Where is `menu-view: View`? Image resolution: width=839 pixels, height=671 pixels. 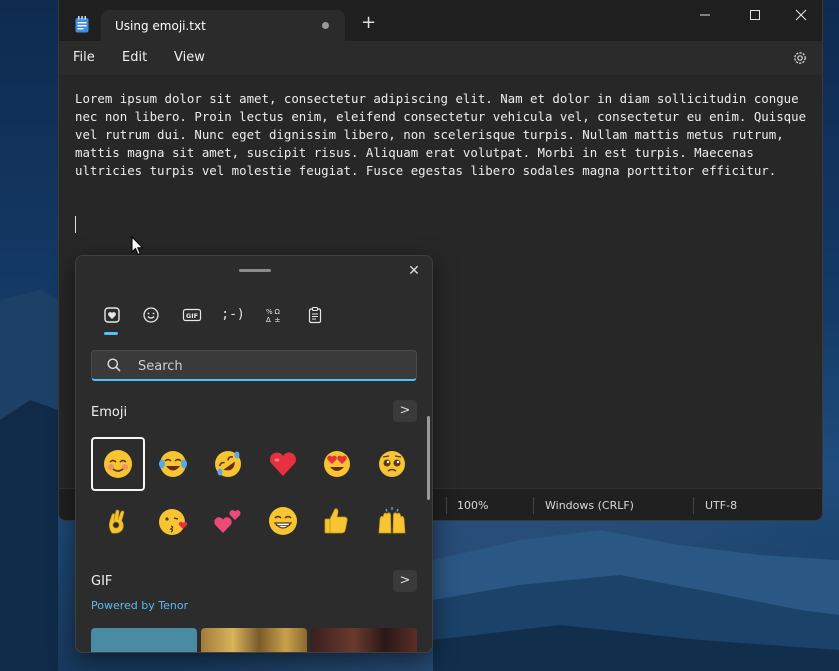
menu-view: View is located at coordinates (189, 57).